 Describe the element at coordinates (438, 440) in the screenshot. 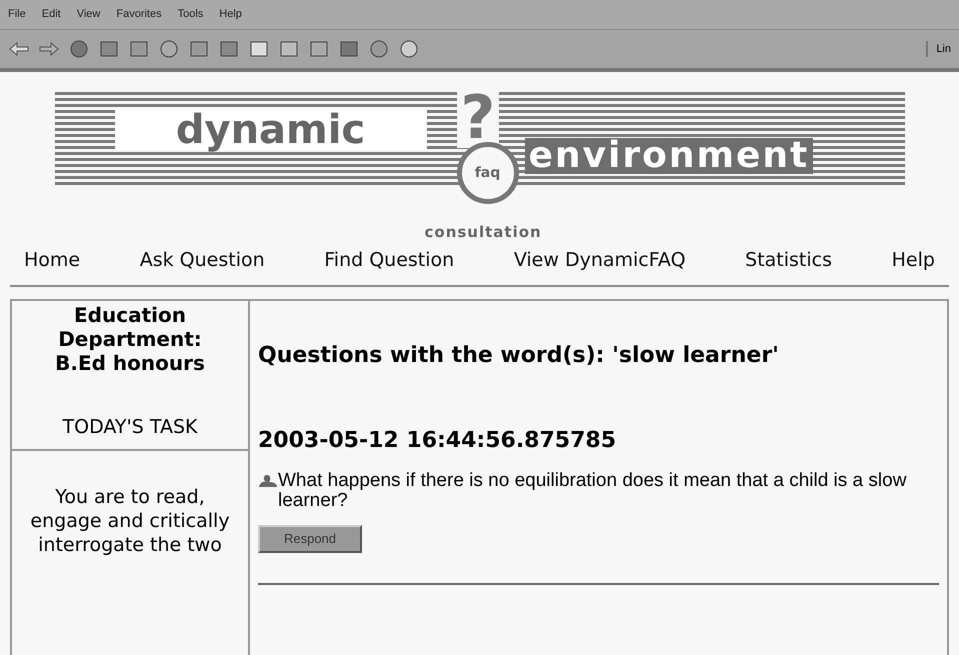

I see `timestamp: 2003-05-12 16:44:56.875785` at that location.